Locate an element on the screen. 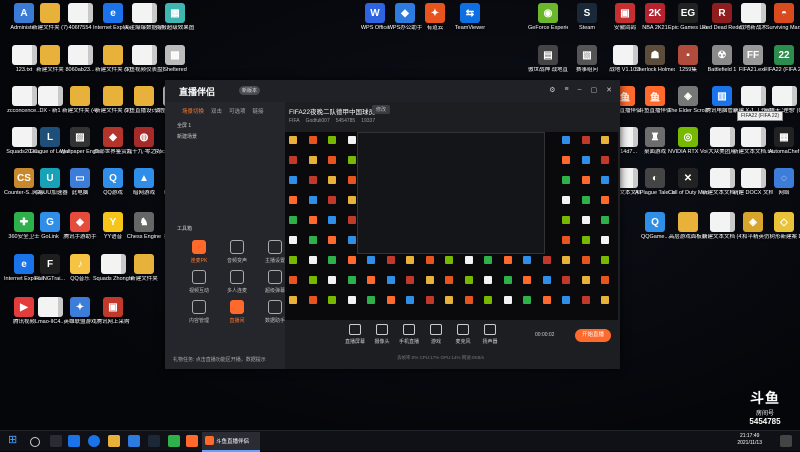 The image size is (800, 452). start-live-button: 开始直播 is located at coordinates (593, 335).